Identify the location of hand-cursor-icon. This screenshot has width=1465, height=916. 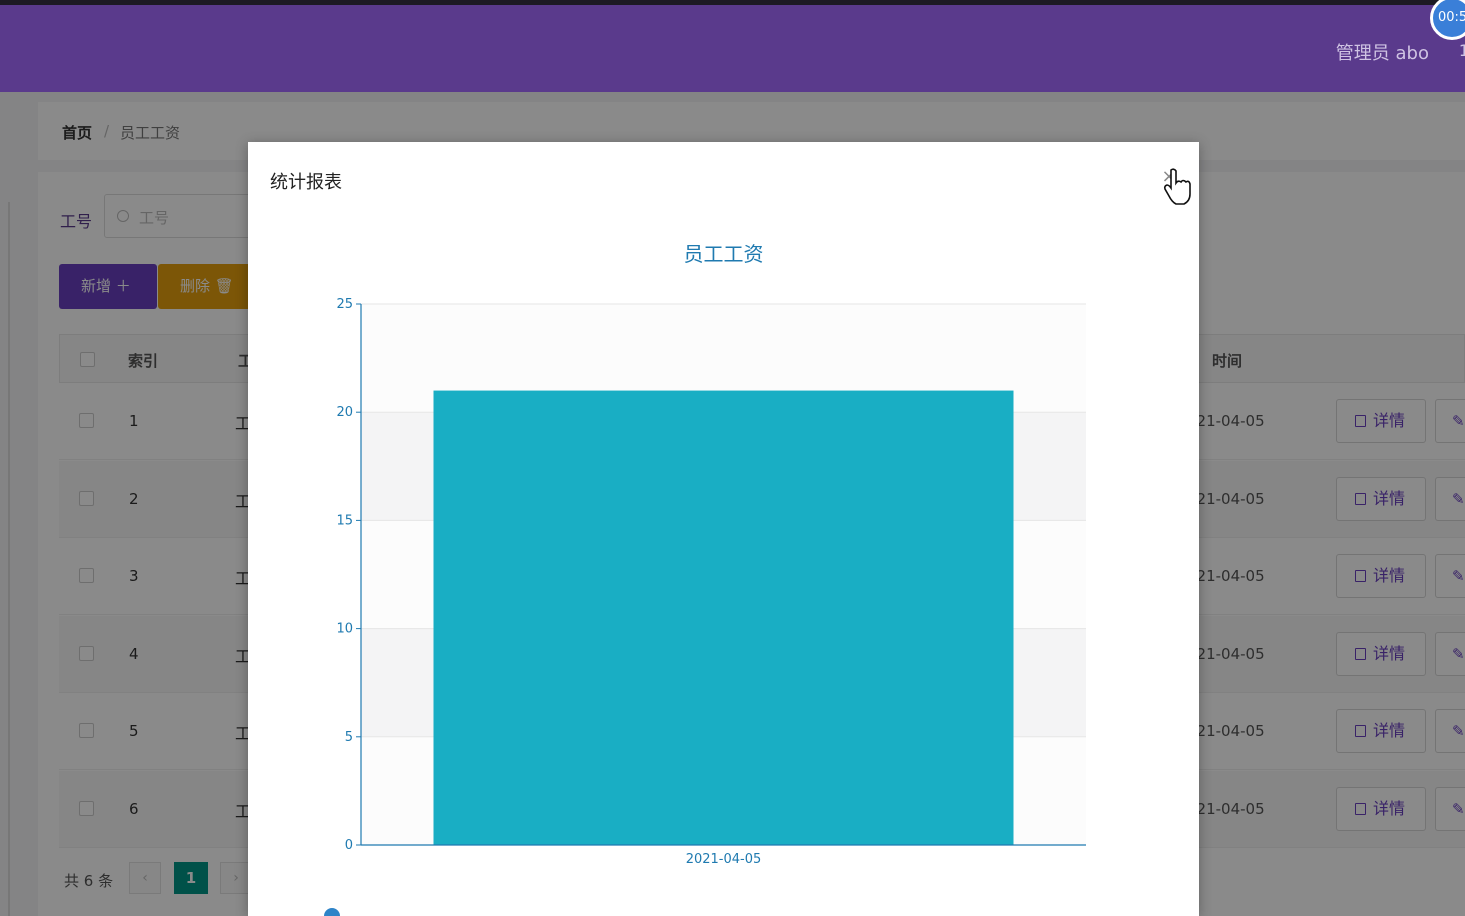
(1177, 186).